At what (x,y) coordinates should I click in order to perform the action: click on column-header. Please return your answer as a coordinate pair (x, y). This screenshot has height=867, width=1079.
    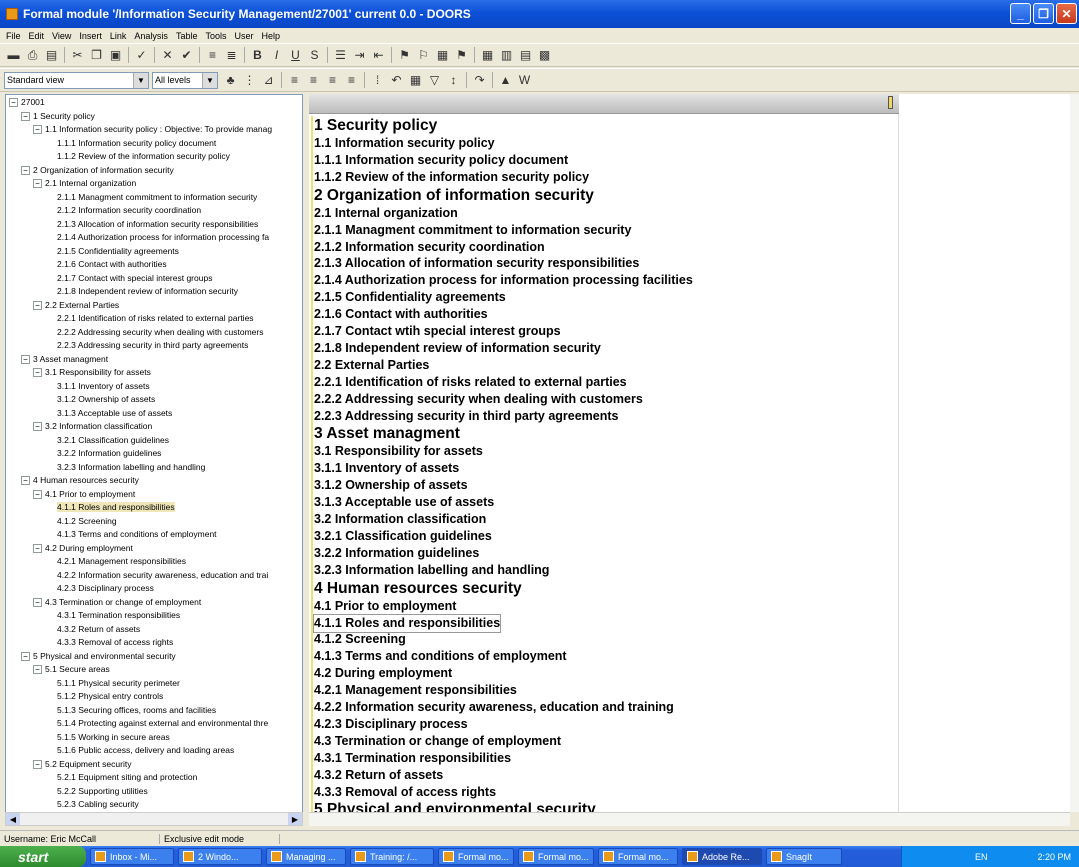
    Looking at the image, I should click on (604, 104).